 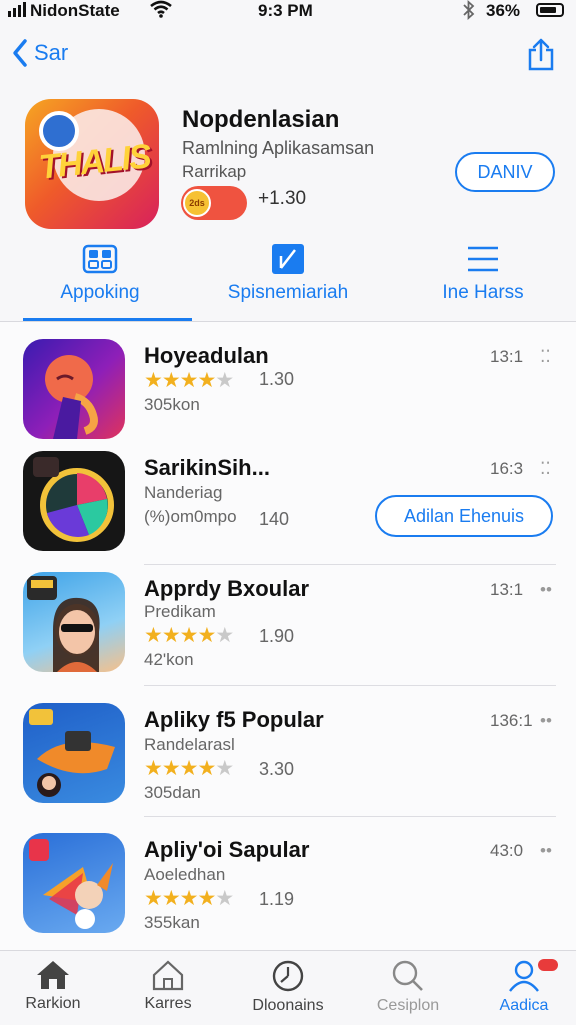 What do you see at coordinates (214, 171) in the screenshot?
I see `featured-app-category: Rarrikap` at bounding box center [214, 171].